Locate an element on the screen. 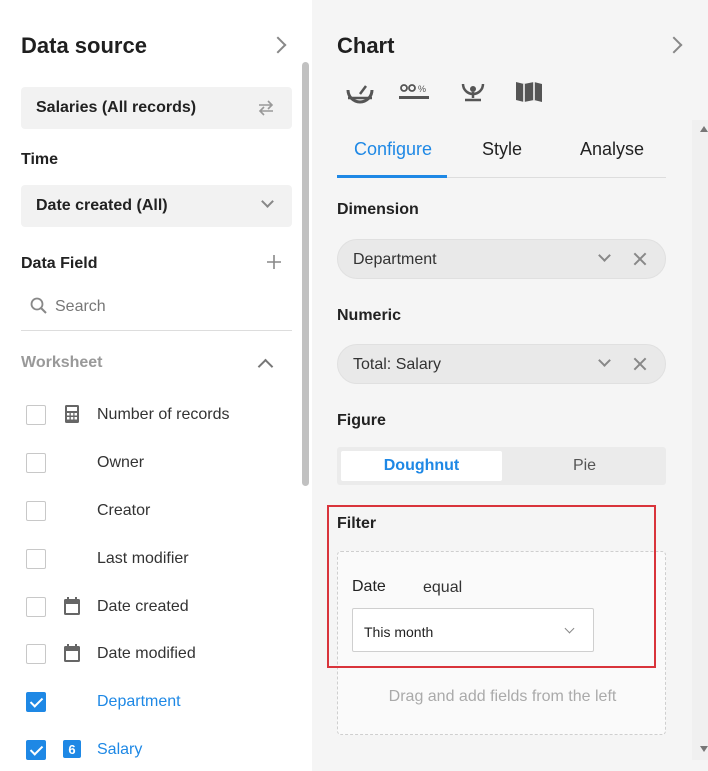 The height and width of the screenshot is (771, 708). tab-configure: Configure is located at coordinates (393, 149).